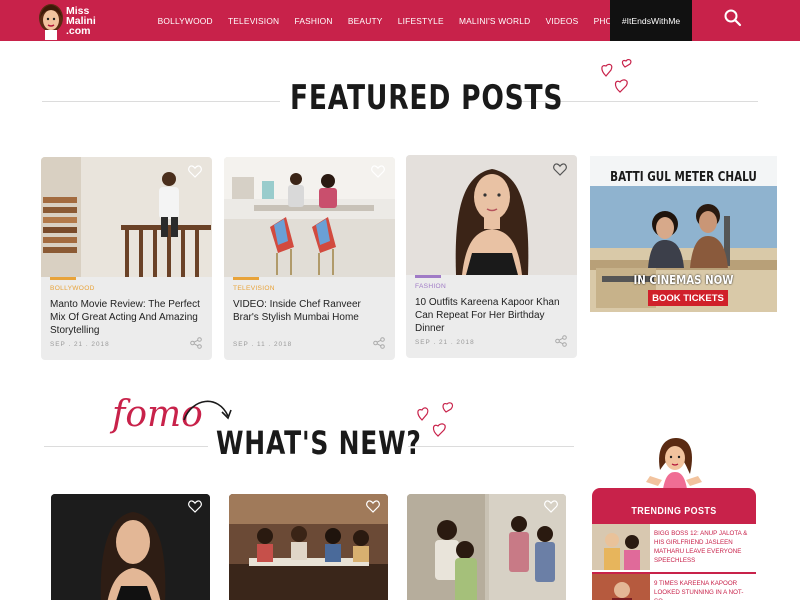  Describe the element at coordinates (72, 288) in the screenshot. I see `post-category: BOLLYWOOD` at that location.